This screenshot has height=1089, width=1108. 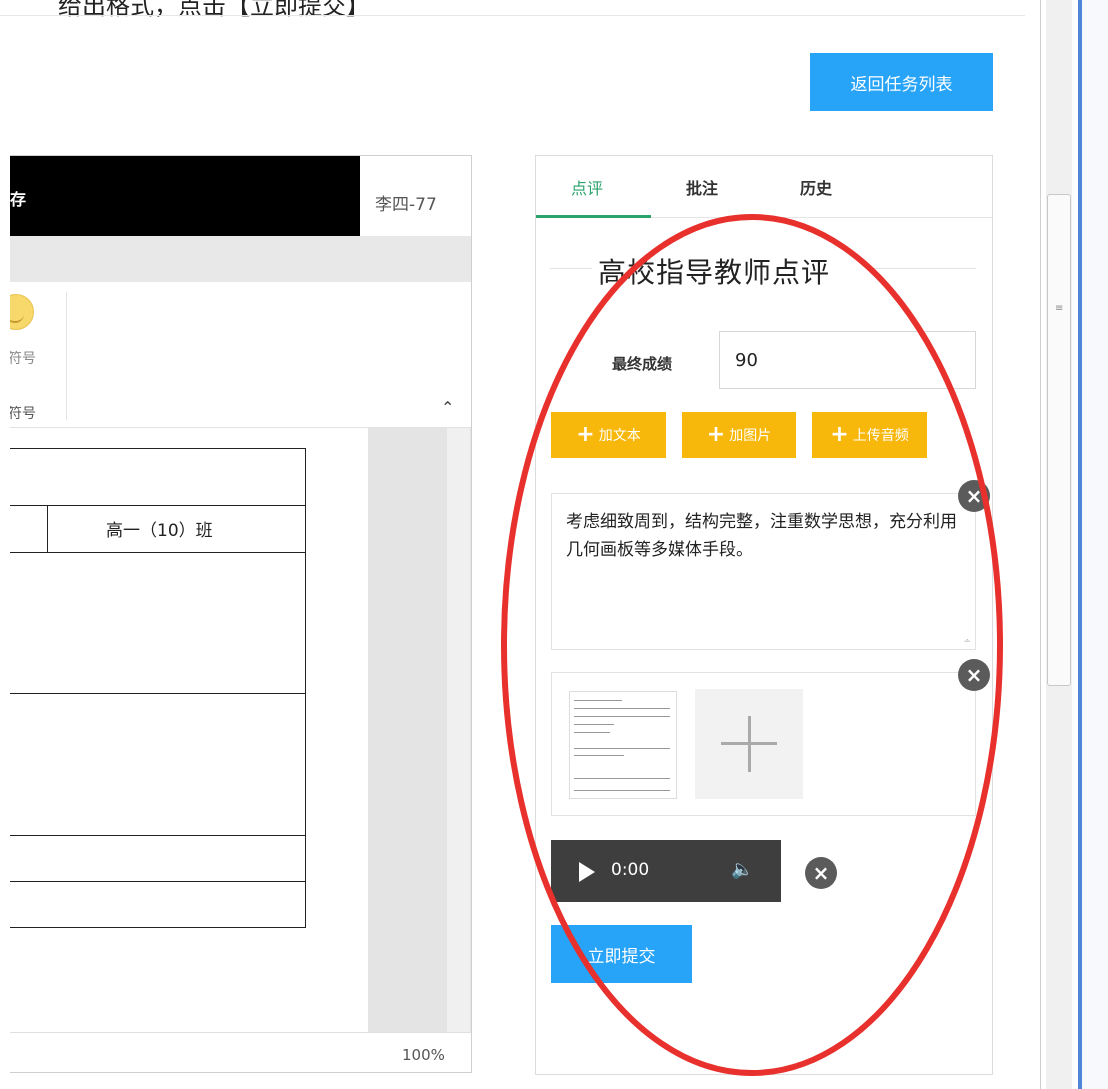 What do you see at coordinates (1059, 440) in the screenshot?
I see `page-scrollbar-thumb: ≡` at bounding box center [1059, 440].